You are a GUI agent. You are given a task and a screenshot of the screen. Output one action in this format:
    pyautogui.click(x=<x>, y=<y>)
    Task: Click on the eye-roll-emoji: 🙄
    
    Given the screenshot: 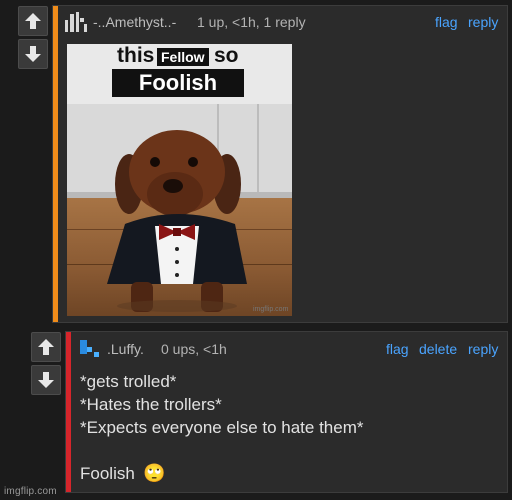 What is the action you would take?
    pyautogui.click(x=154, y=473)
    